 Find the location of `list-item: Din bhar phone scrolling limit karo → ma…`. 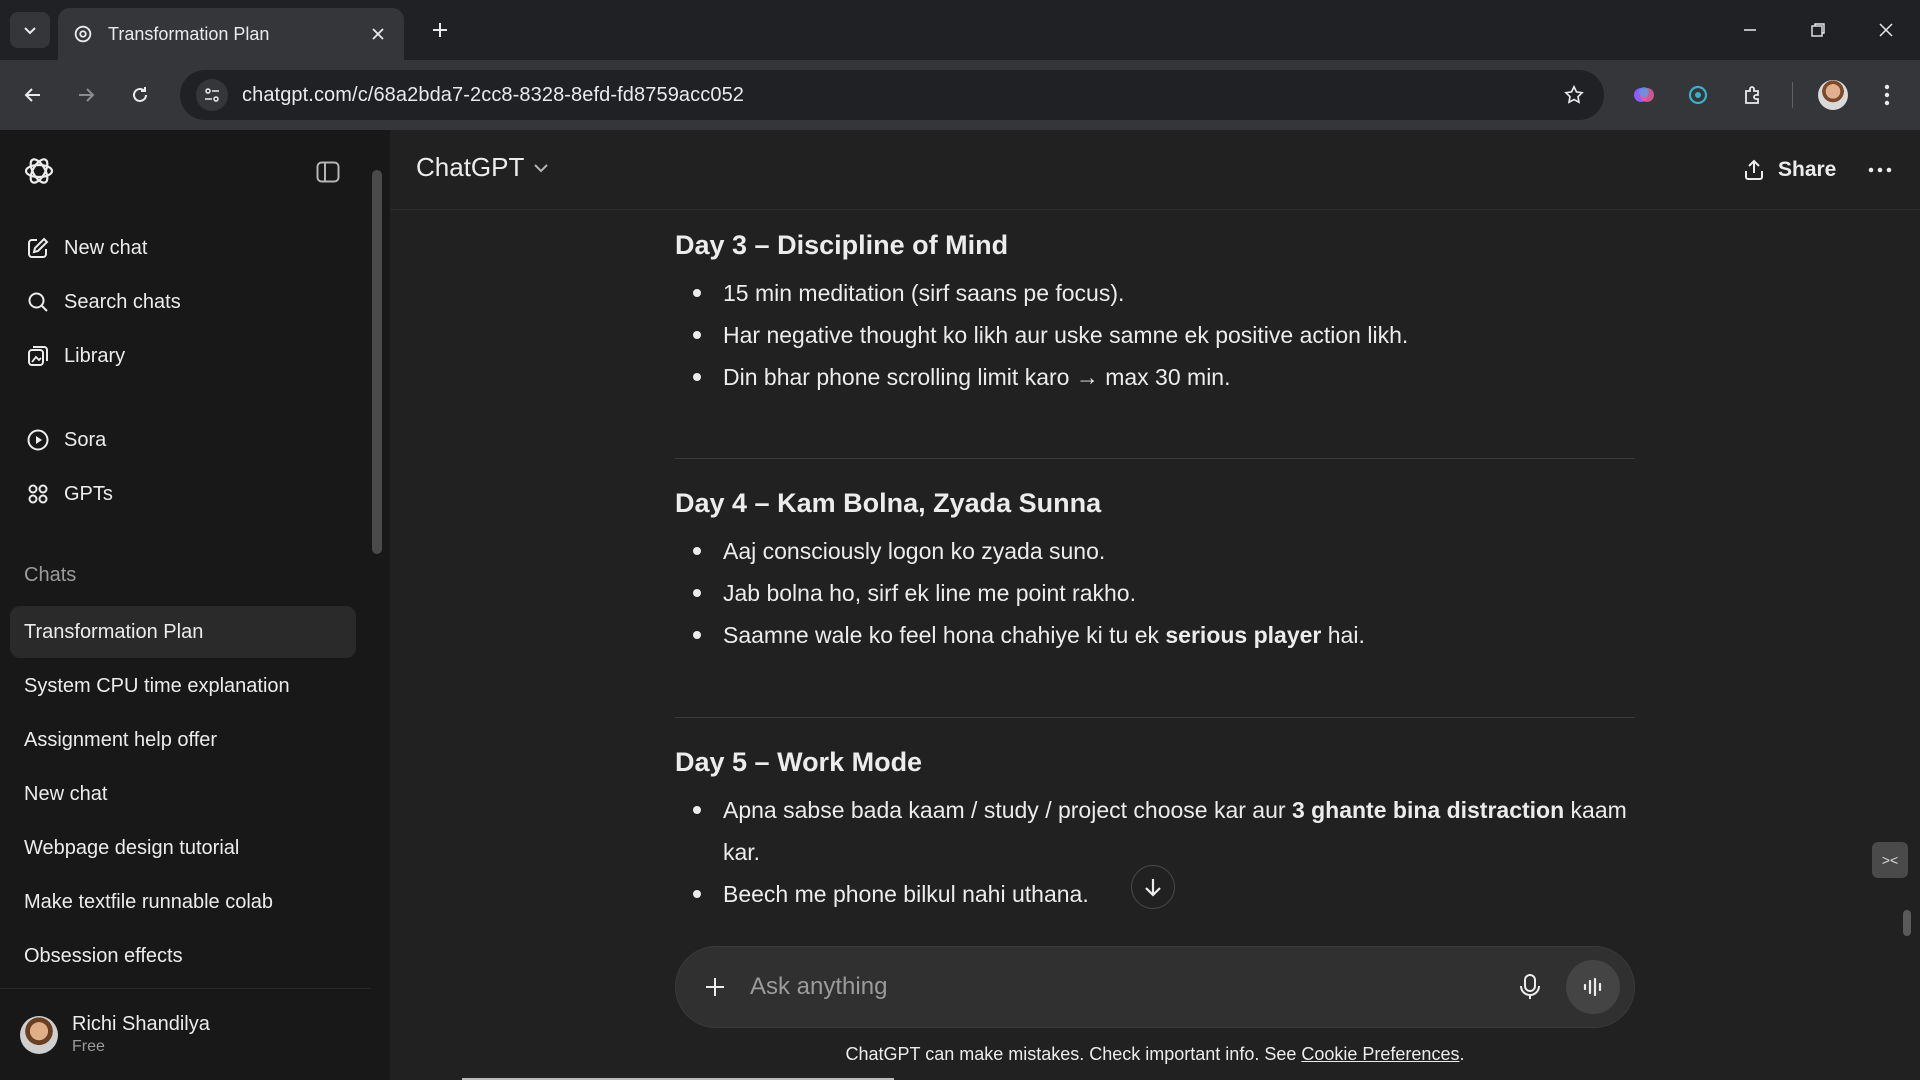

list-item: Din bhar phone scrolling limit karo → ma… is located at coordinates (1155, 377).